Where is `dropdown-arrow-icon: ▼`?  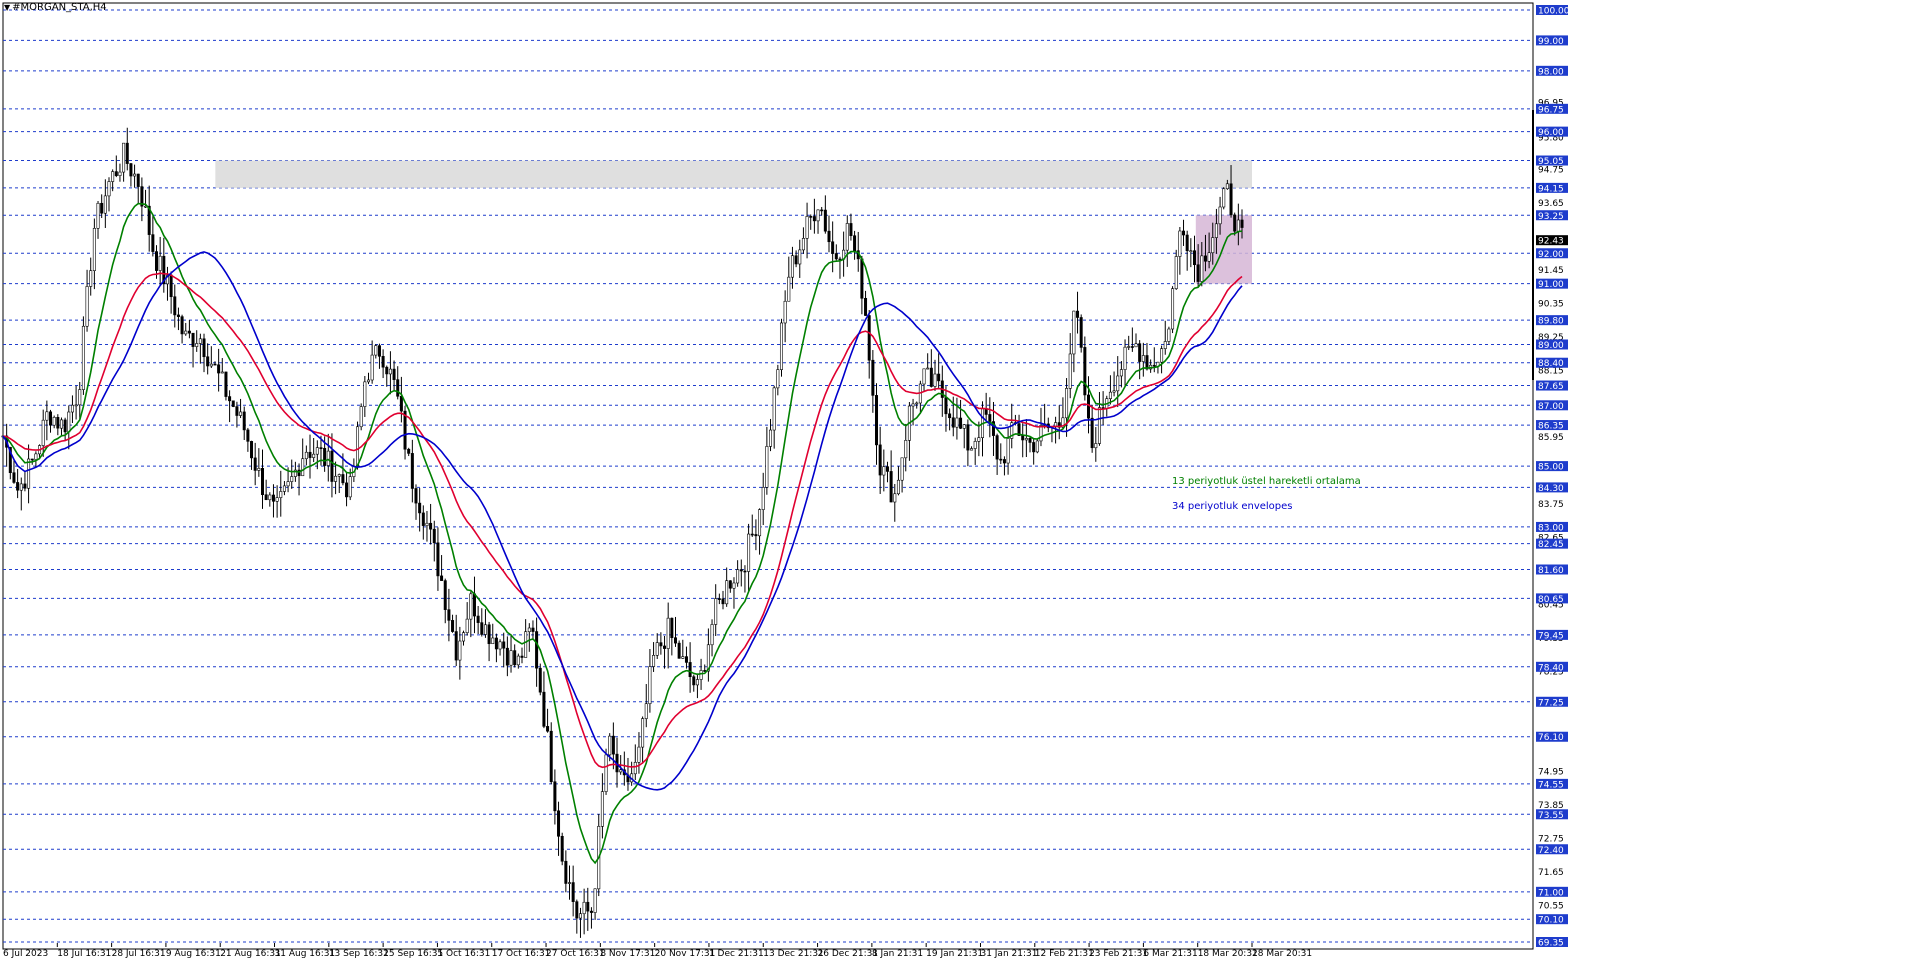
dropdown-arrow-icon: ▼ is located at coordinates (7, 7).